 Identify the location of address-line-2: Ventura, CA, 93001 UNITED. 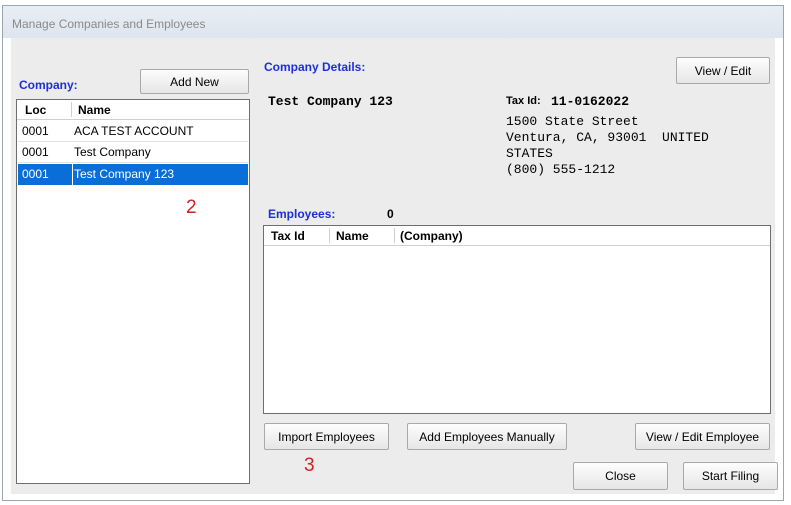
(607, 137).